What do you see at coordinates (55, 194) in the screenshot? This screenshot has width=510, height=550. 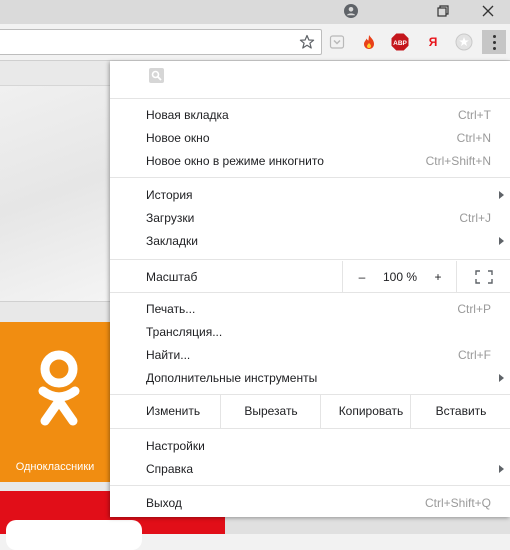 I see `page-content-area` at bounding box center [55, 194].